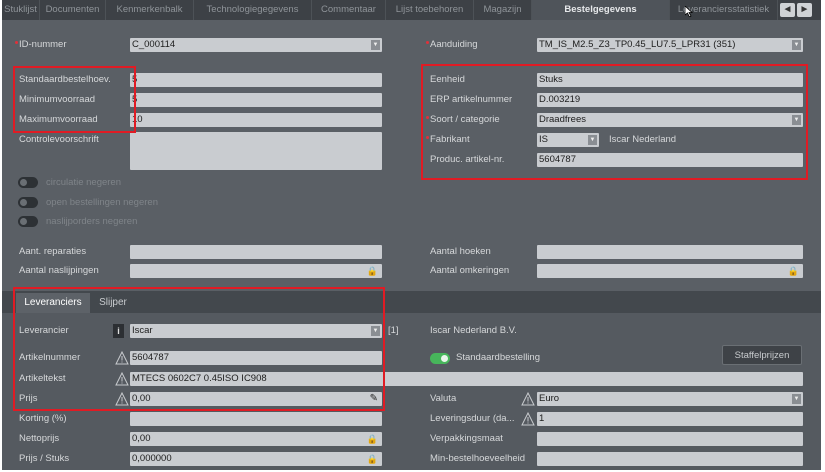 This screenshot has height=472, width=825. What do you see at coordinates (113, 303) in the screenshot?
I see `subtab-slijper: Slijper` at bounding box center [113, 303].